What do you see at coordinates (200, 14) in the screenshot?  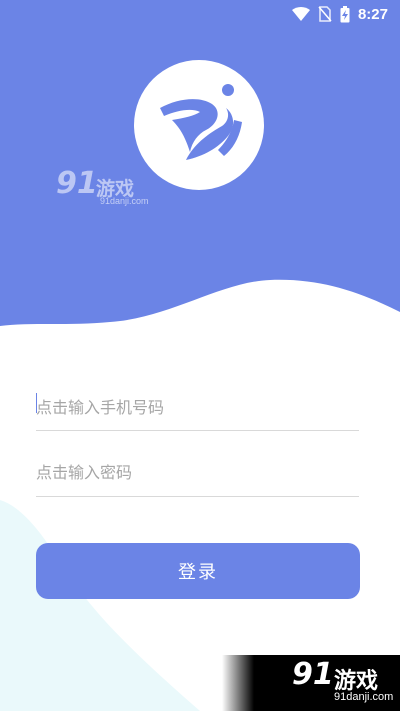 I see `status-bar: 8:27` at bounding box center [200, 14].